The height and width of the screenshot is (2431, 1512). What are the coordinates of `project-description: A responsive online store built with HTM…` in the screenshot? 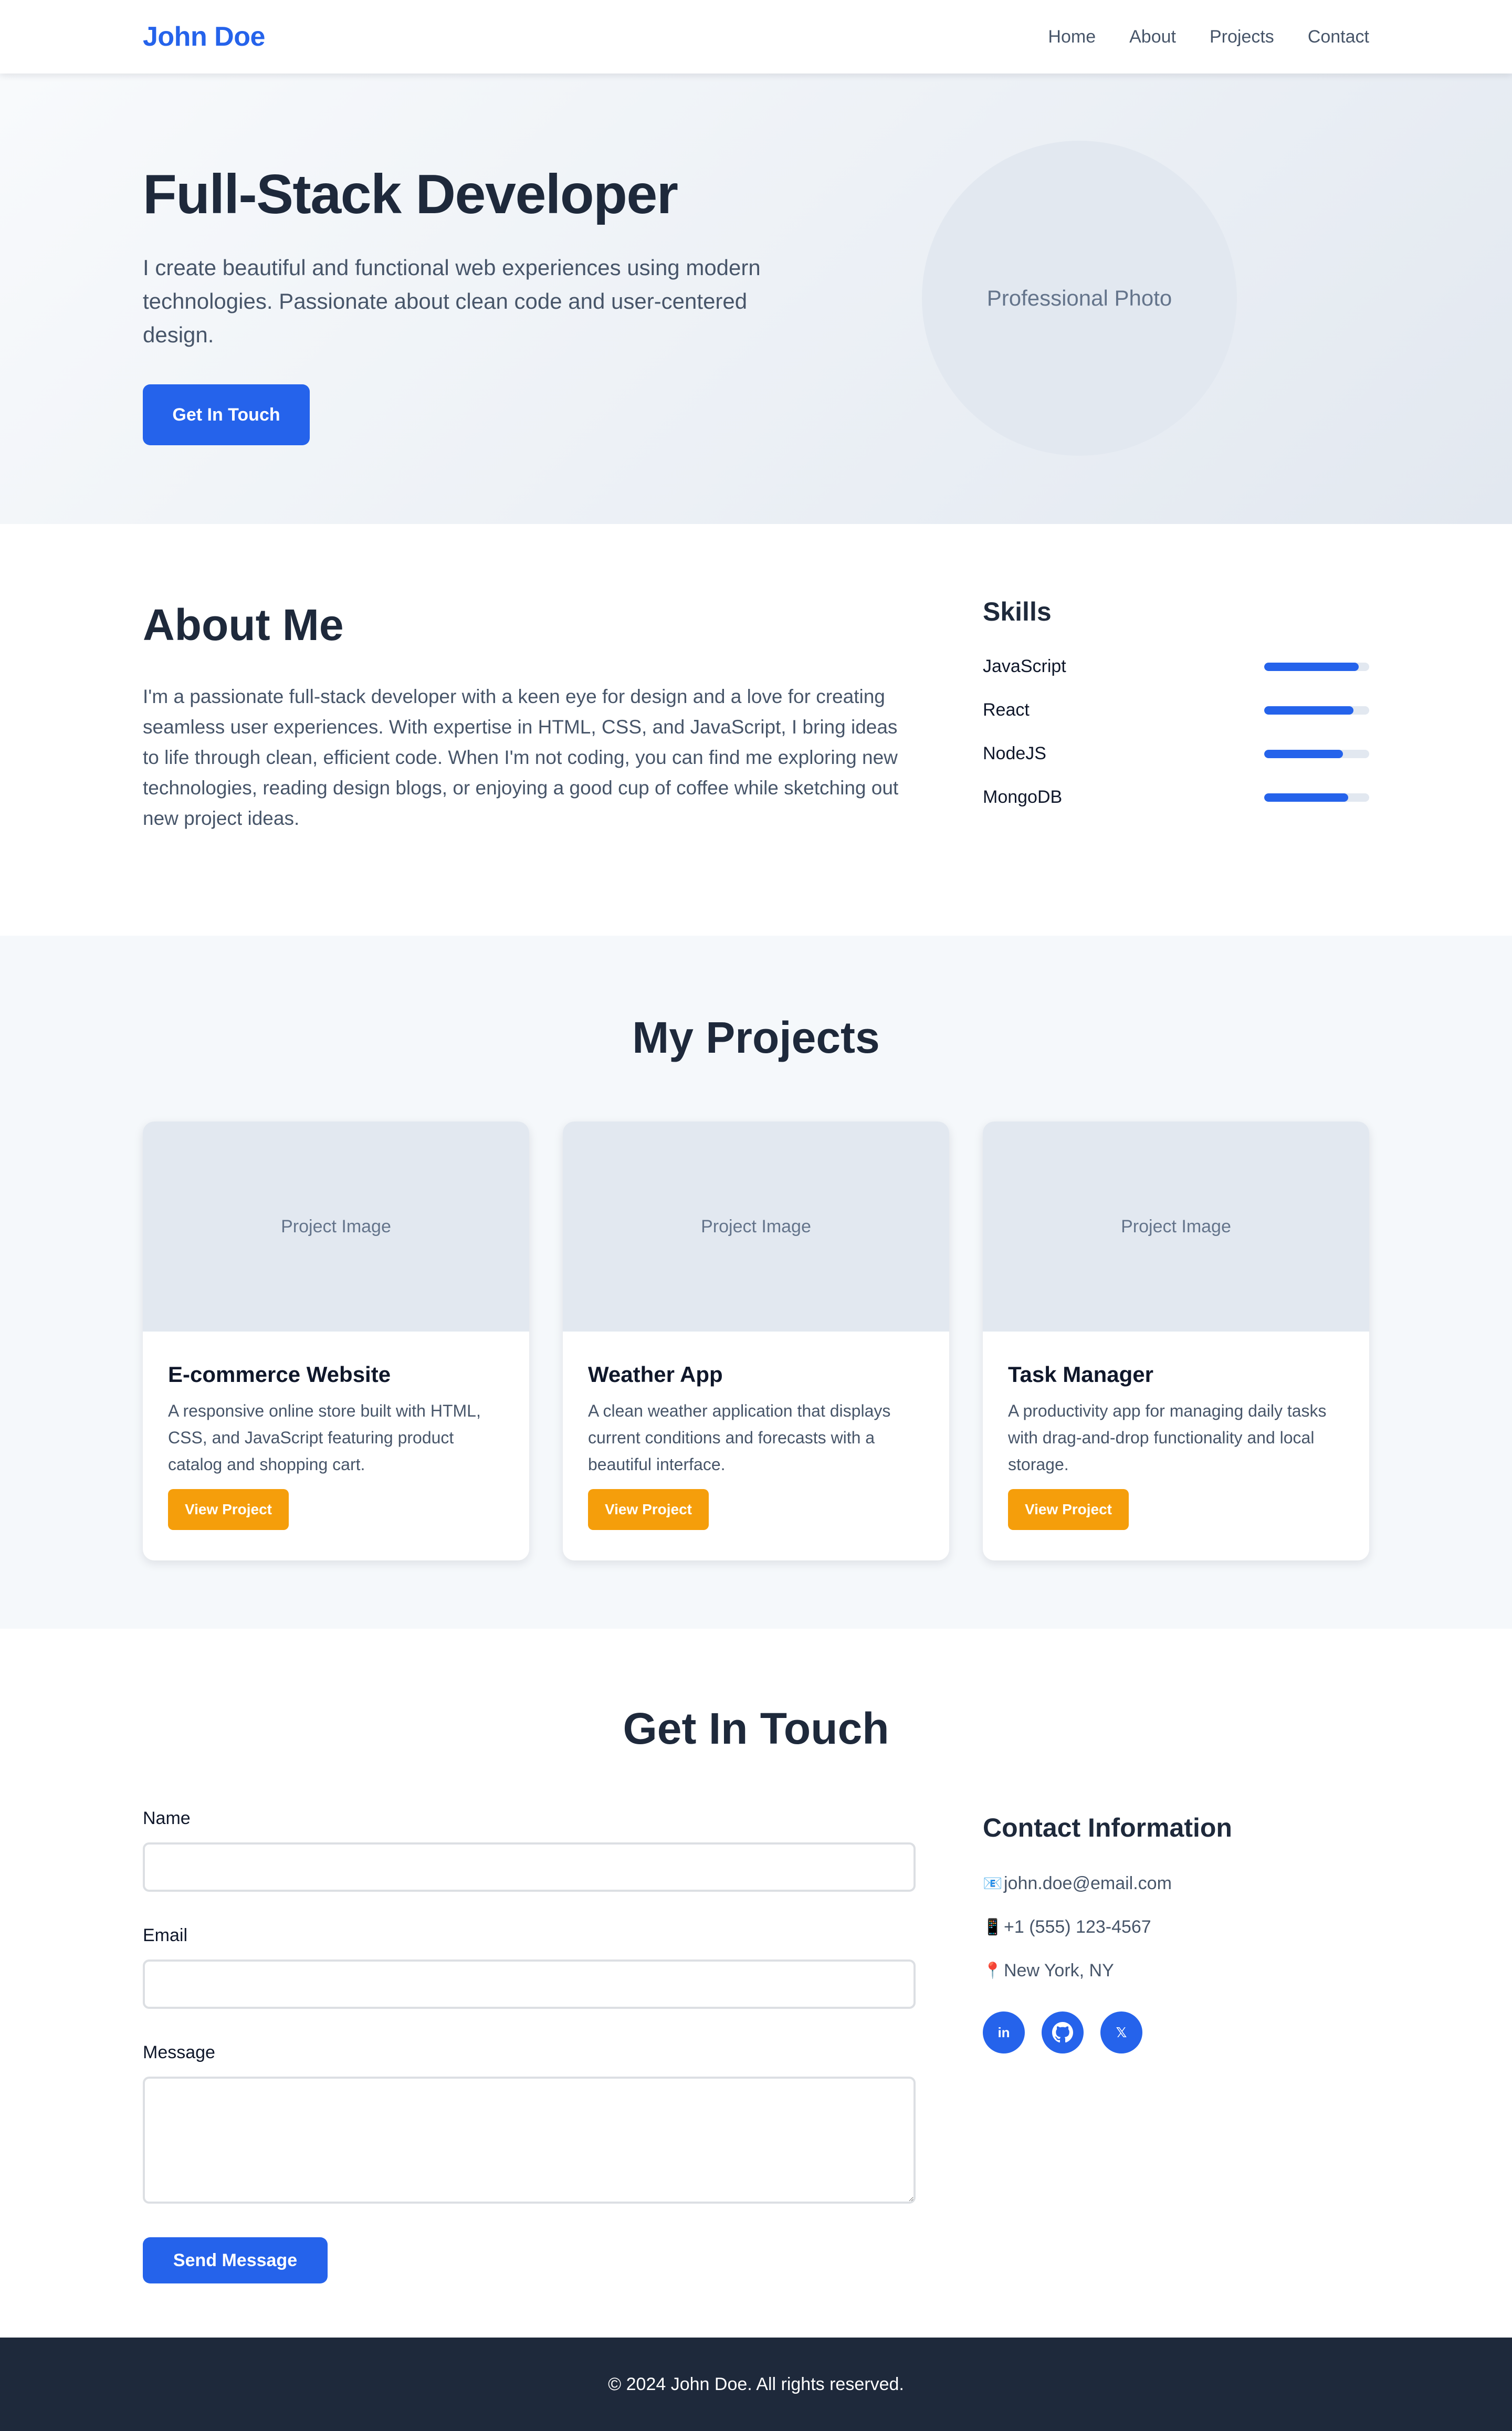 It's located at (324, 1438).